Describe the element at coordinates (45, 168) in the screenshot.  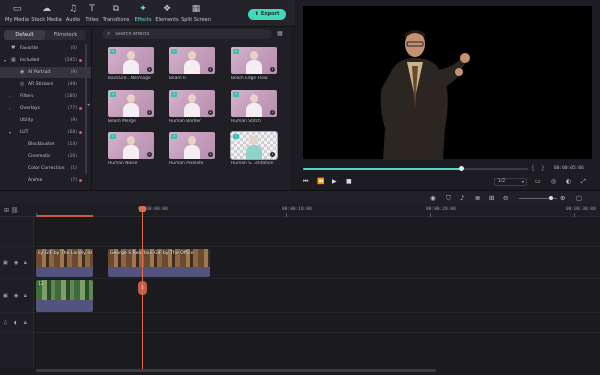
I see `category-color-correction: Color Correction (1)` at that location.